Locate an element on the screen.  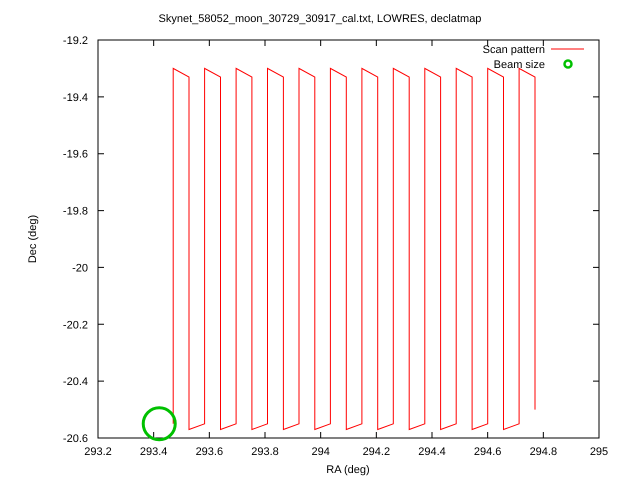
beam-circle is located at coordinates (159, 424).